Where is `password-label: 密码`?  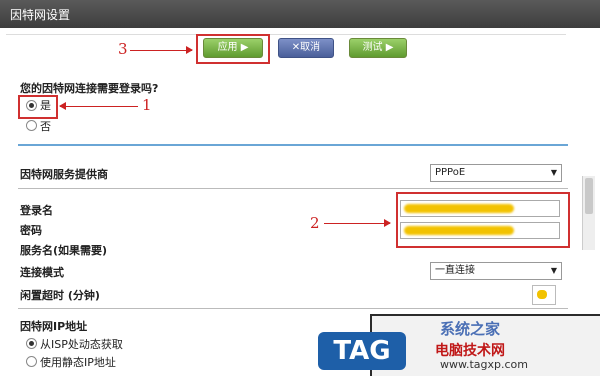 password-label: 密码 is located at coordinates (31, 230).